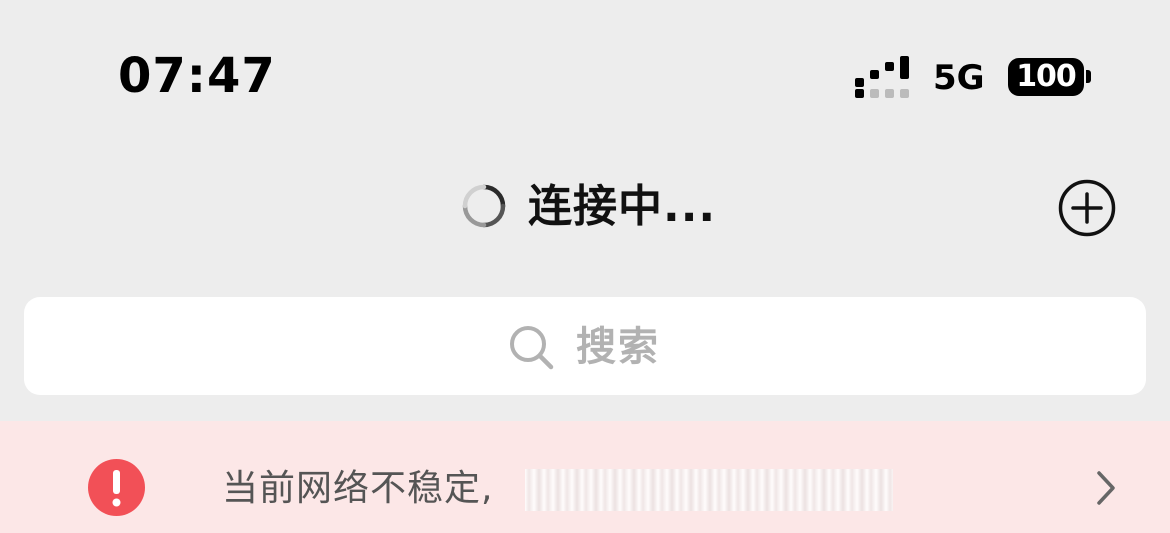  Describe the element at coordinates (709, 490) in the screenshot. I see `blurred-text` at that location.